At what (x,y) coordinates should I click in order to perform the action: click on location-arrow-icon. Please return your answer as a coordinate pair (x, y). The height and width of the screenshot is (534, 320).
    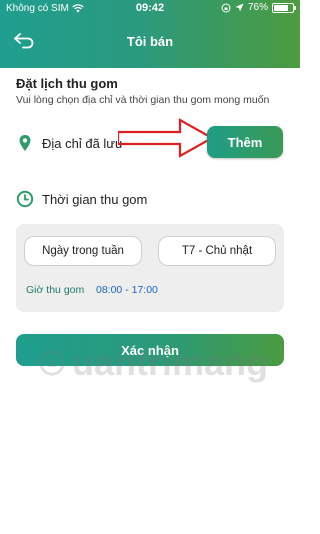
    Looking at the image, I should click on (239, 7).